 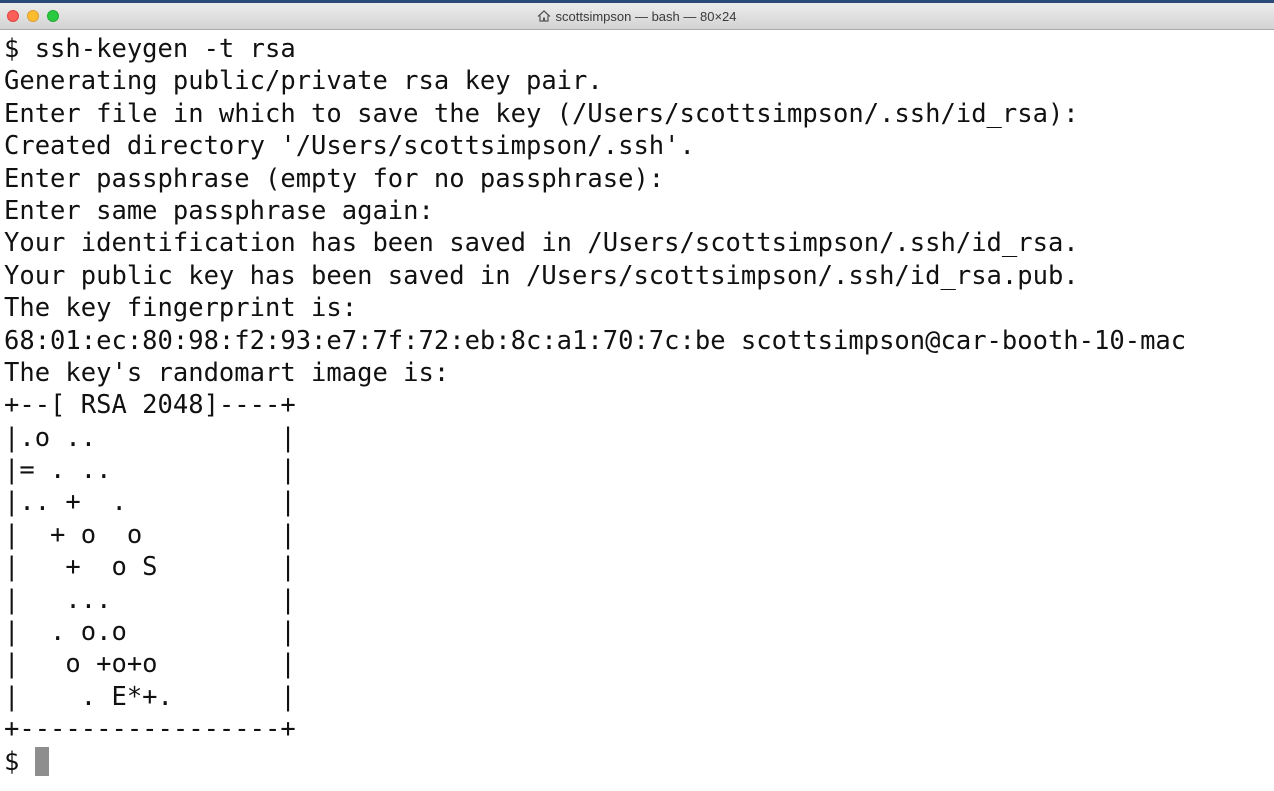 What do you see at coordinates (150, 502) in the screenshot?
I see `randomart-line: |.. + . |` at bounding box center [150, 502].